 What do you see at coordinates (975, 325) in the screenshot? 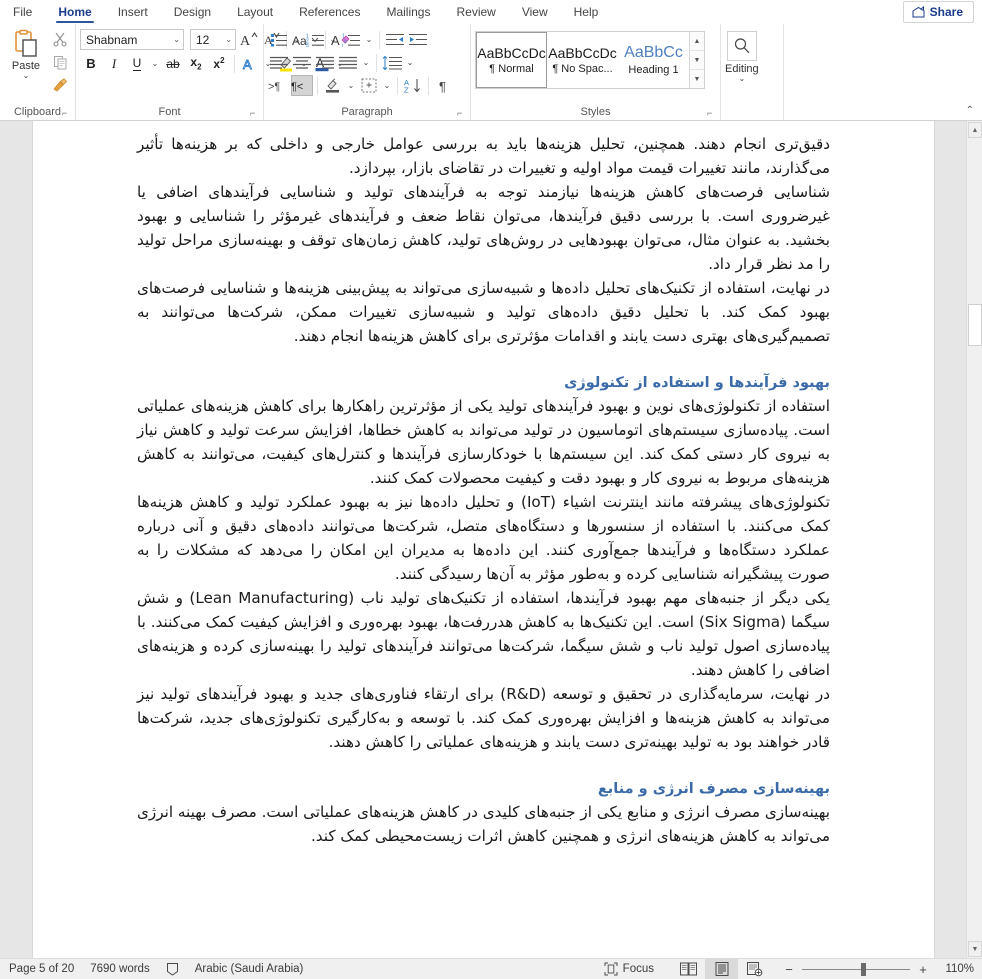
I see `scrollbar-thumb` at bounding box center [975, 325].